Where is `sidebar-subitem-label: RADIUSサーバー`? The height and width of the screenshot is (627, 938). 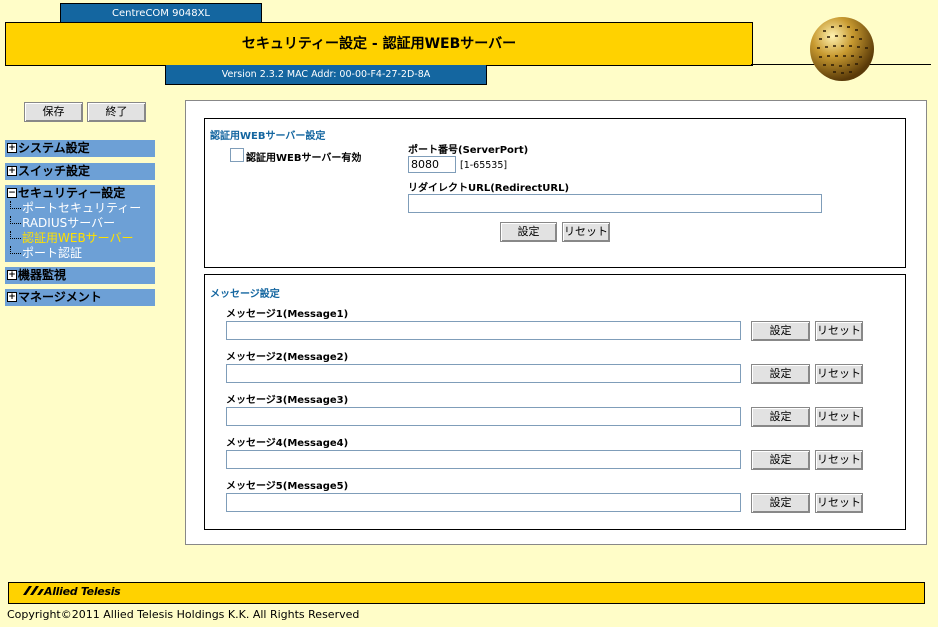 sidebar-subitem-label: RADIUSサーバー is located at coordinates (69, 223).